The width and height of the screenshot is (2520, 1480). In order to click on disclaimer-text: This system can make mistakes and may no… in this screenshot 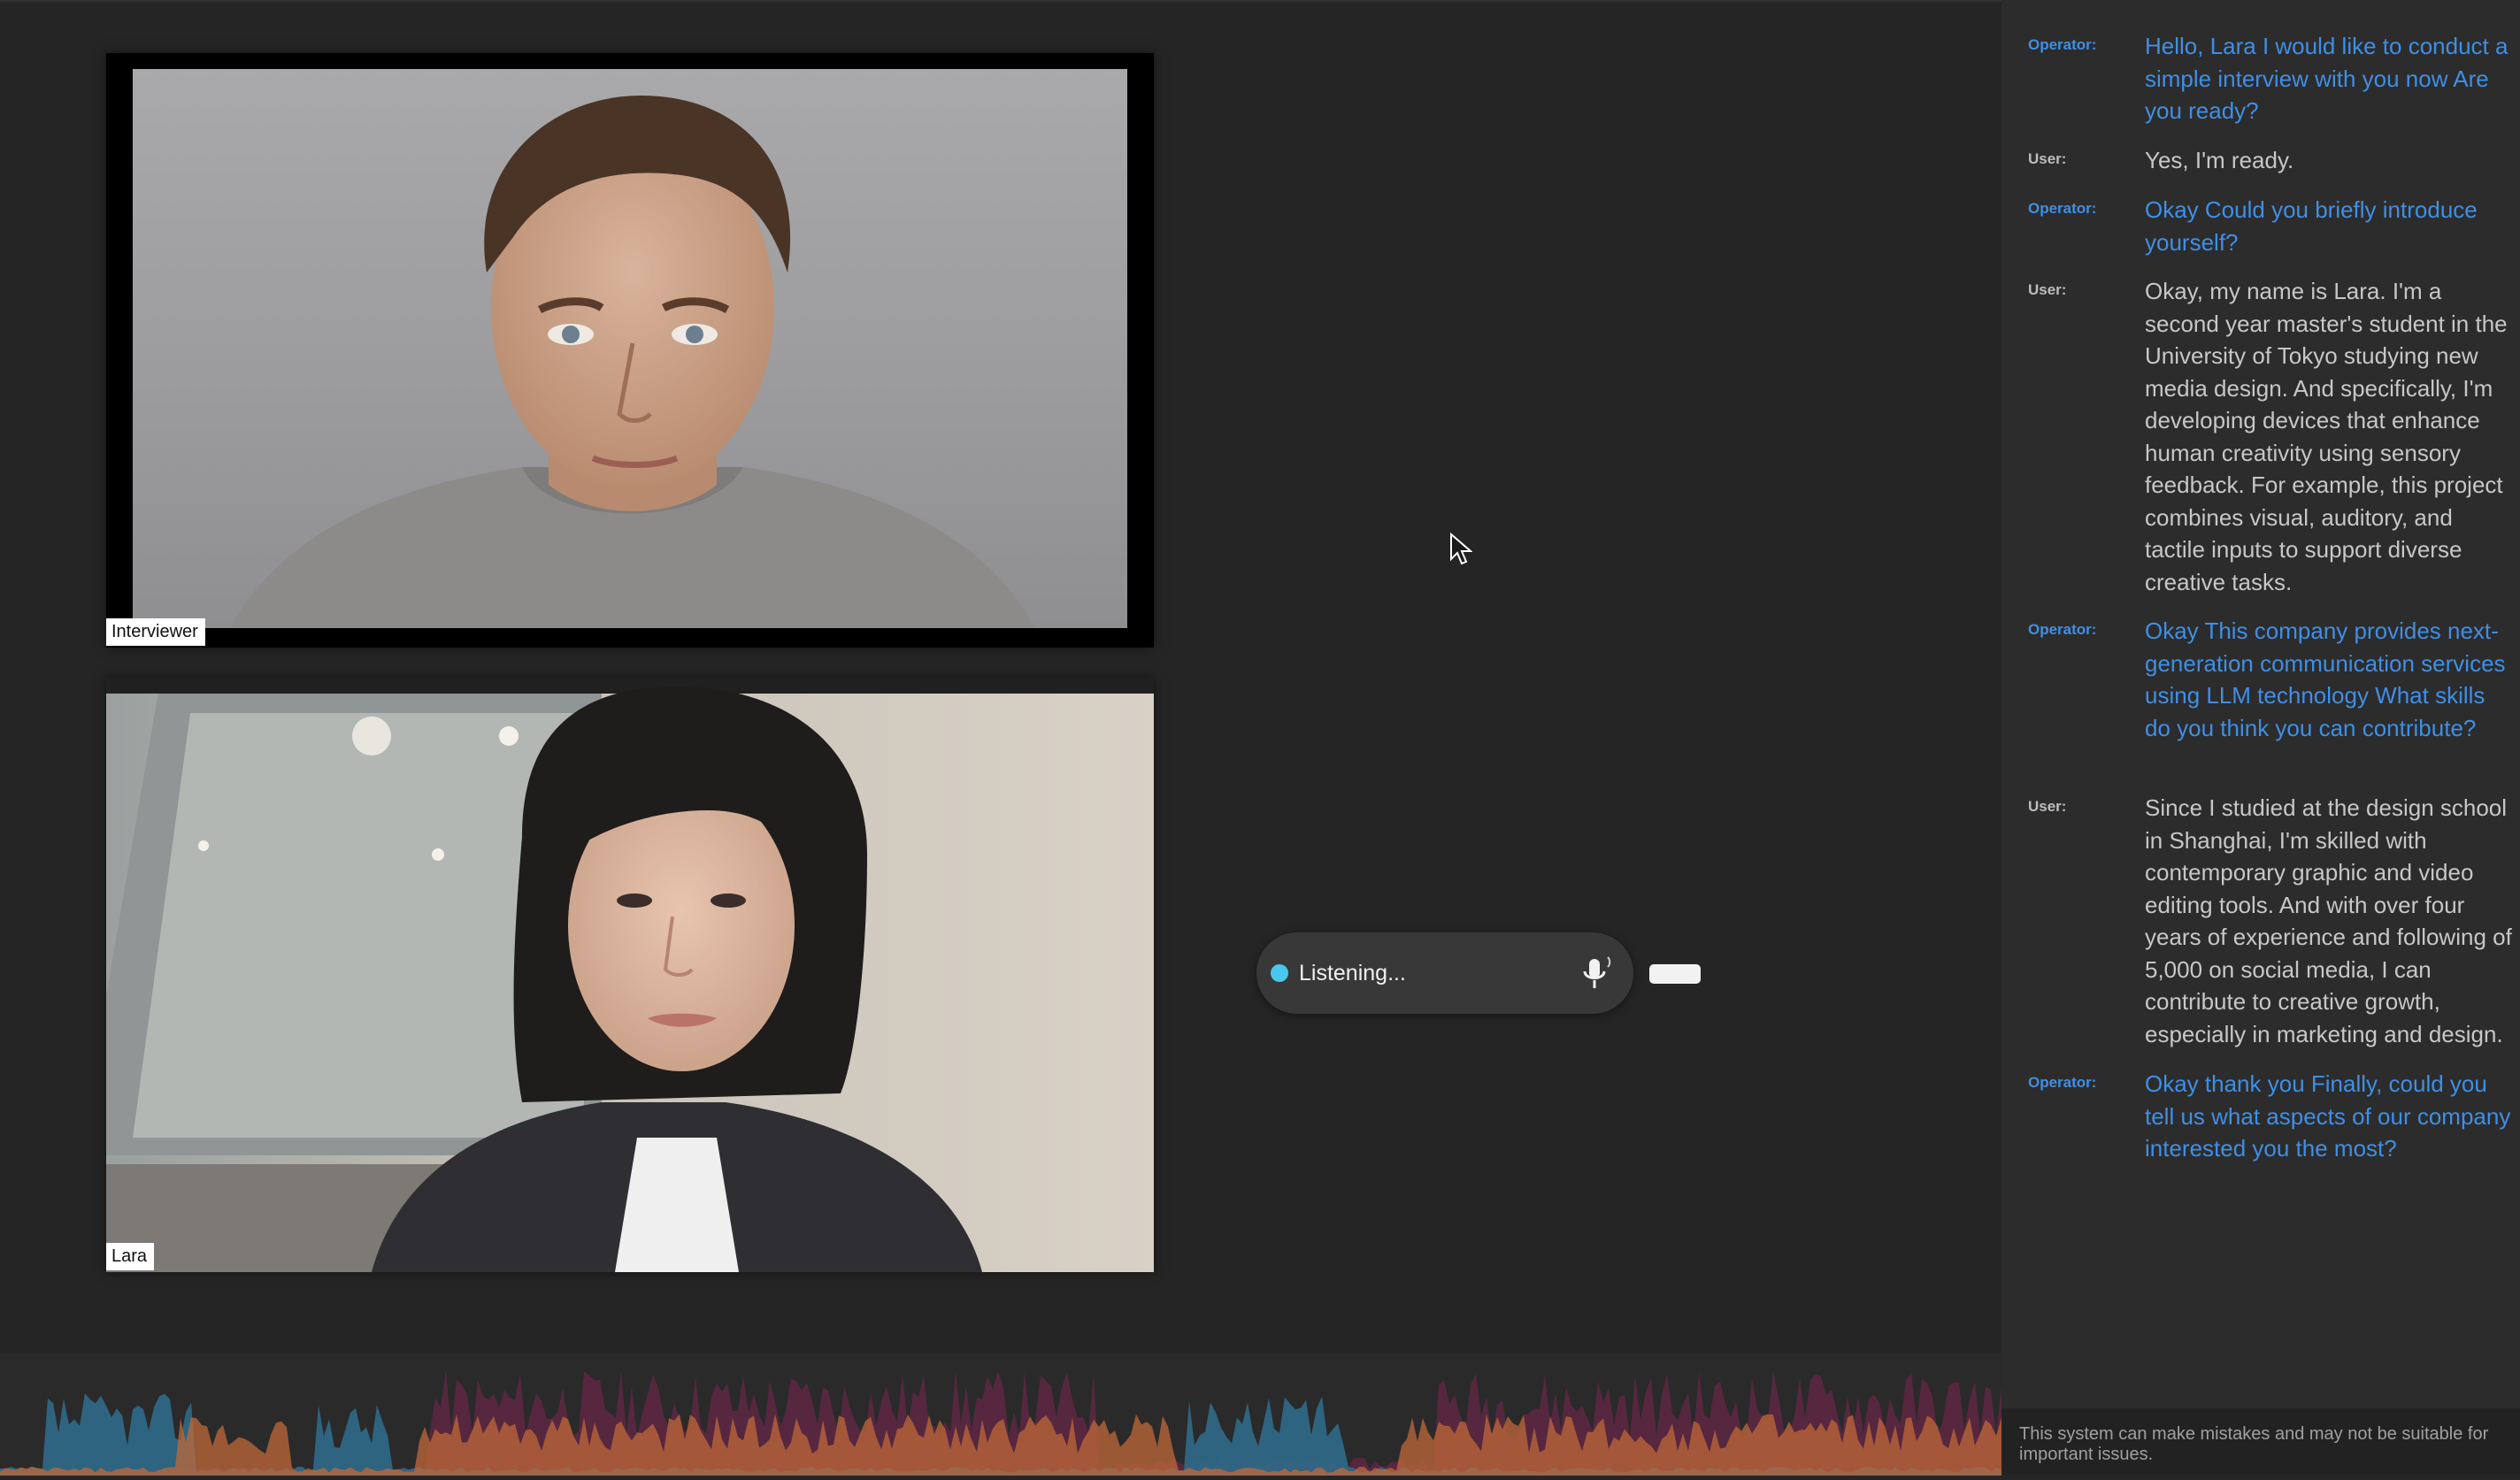, I will do `click(2260, 1441)`.